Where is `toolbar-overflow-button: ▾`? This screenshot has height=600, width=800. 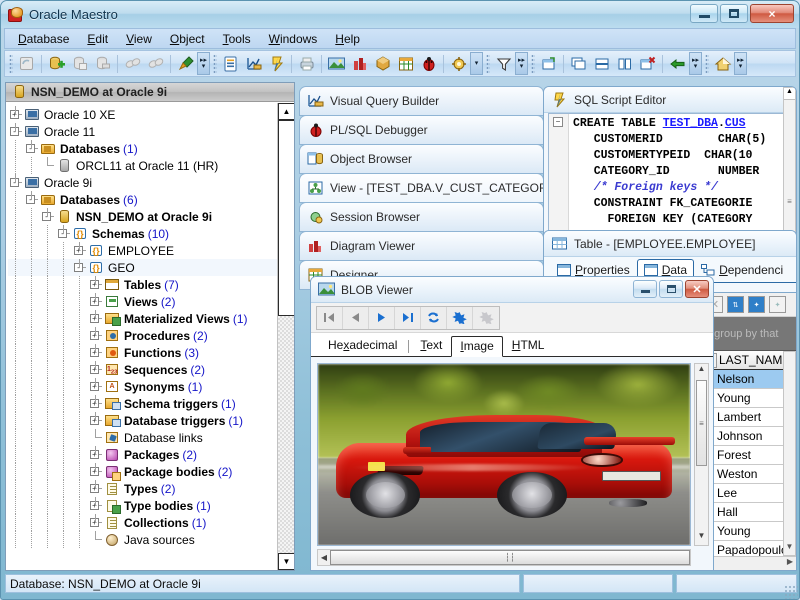
toolbar-overflow-button: ▾ is located at coordinates (476, 63).